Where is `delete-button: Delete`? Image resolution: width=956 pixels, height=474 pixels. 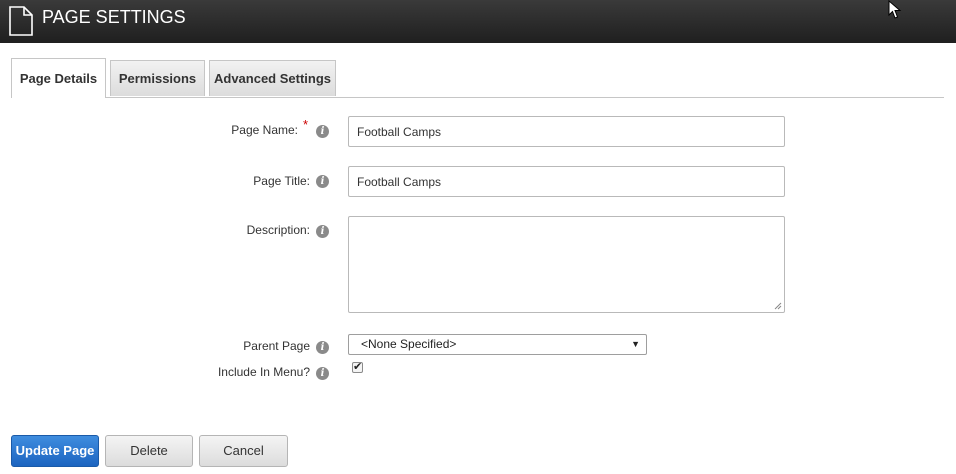 delete-button: Delete is located at coordinates (149, 451).